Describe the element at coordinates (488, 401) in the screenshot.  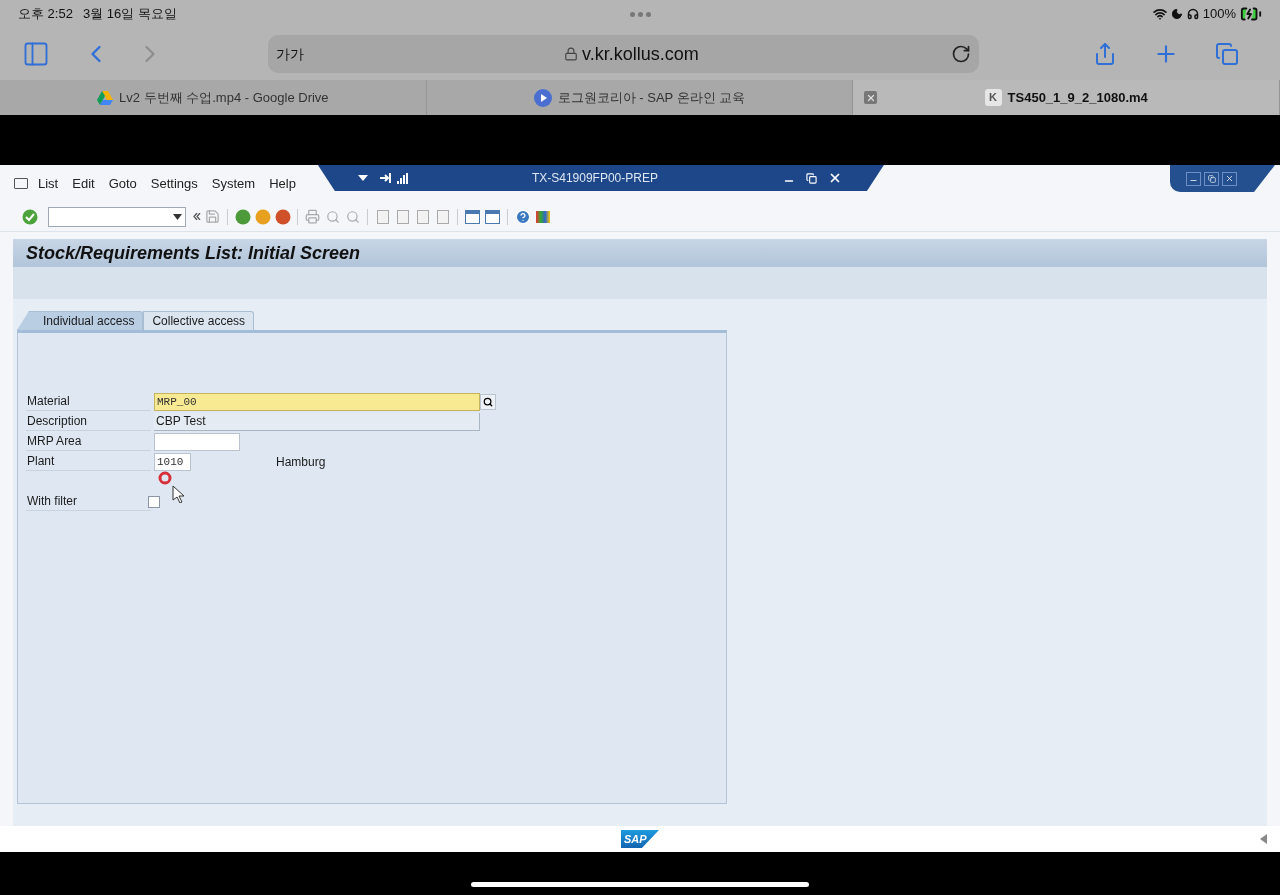
I see `search-help-icon` at that location.